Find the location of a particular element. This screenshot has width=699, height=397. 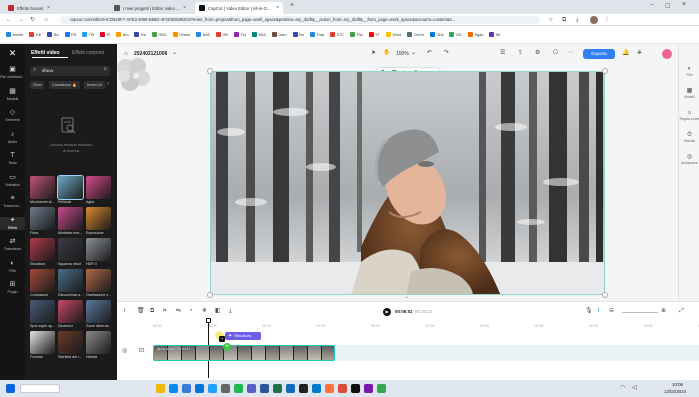

chevron-right-icon: › is located at coordinates (108, 84).